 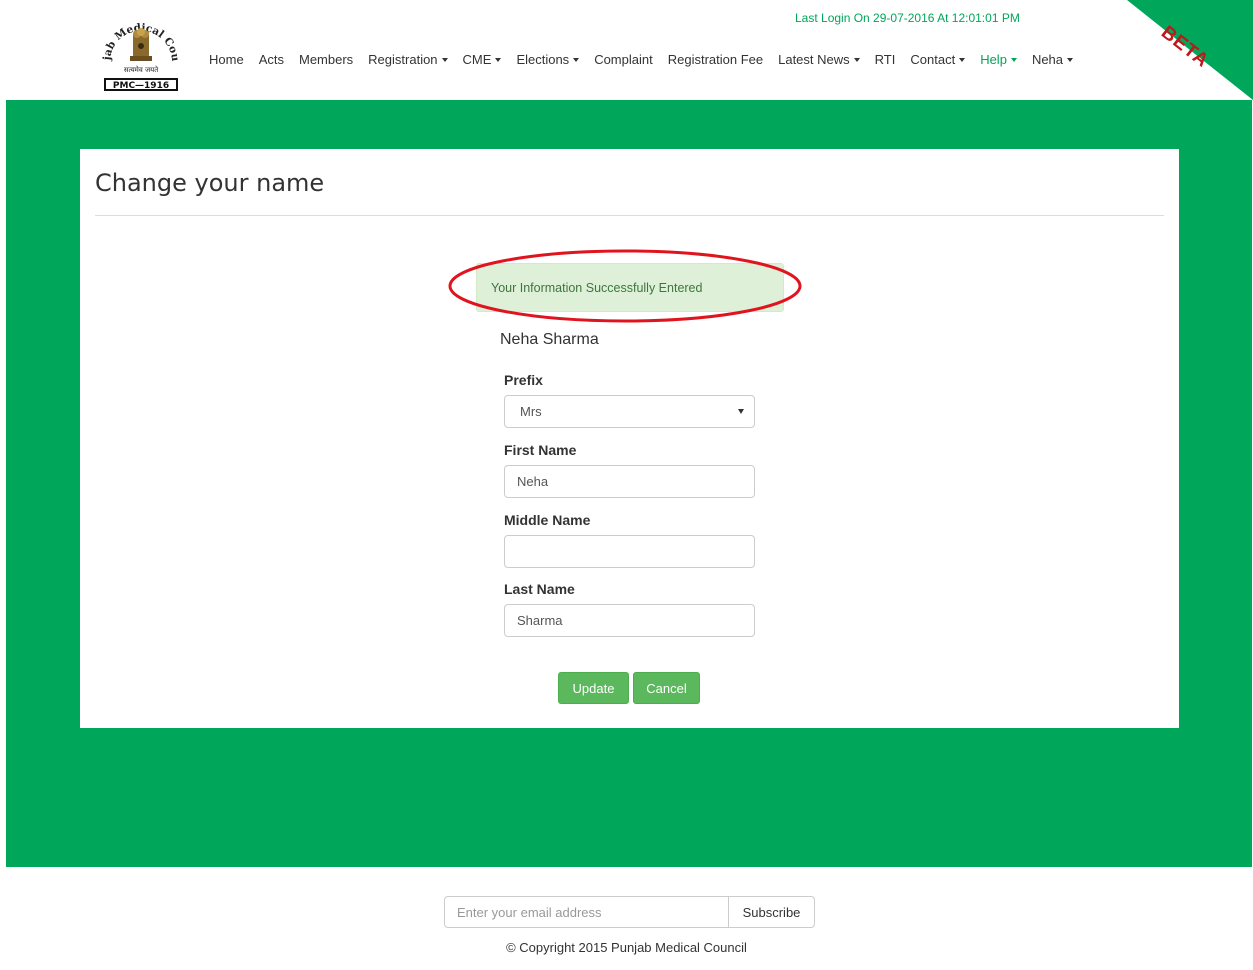 I want to click on copyright-text: © Copyright 2015 Punjab Medical Council, so click(x=626, y=947).